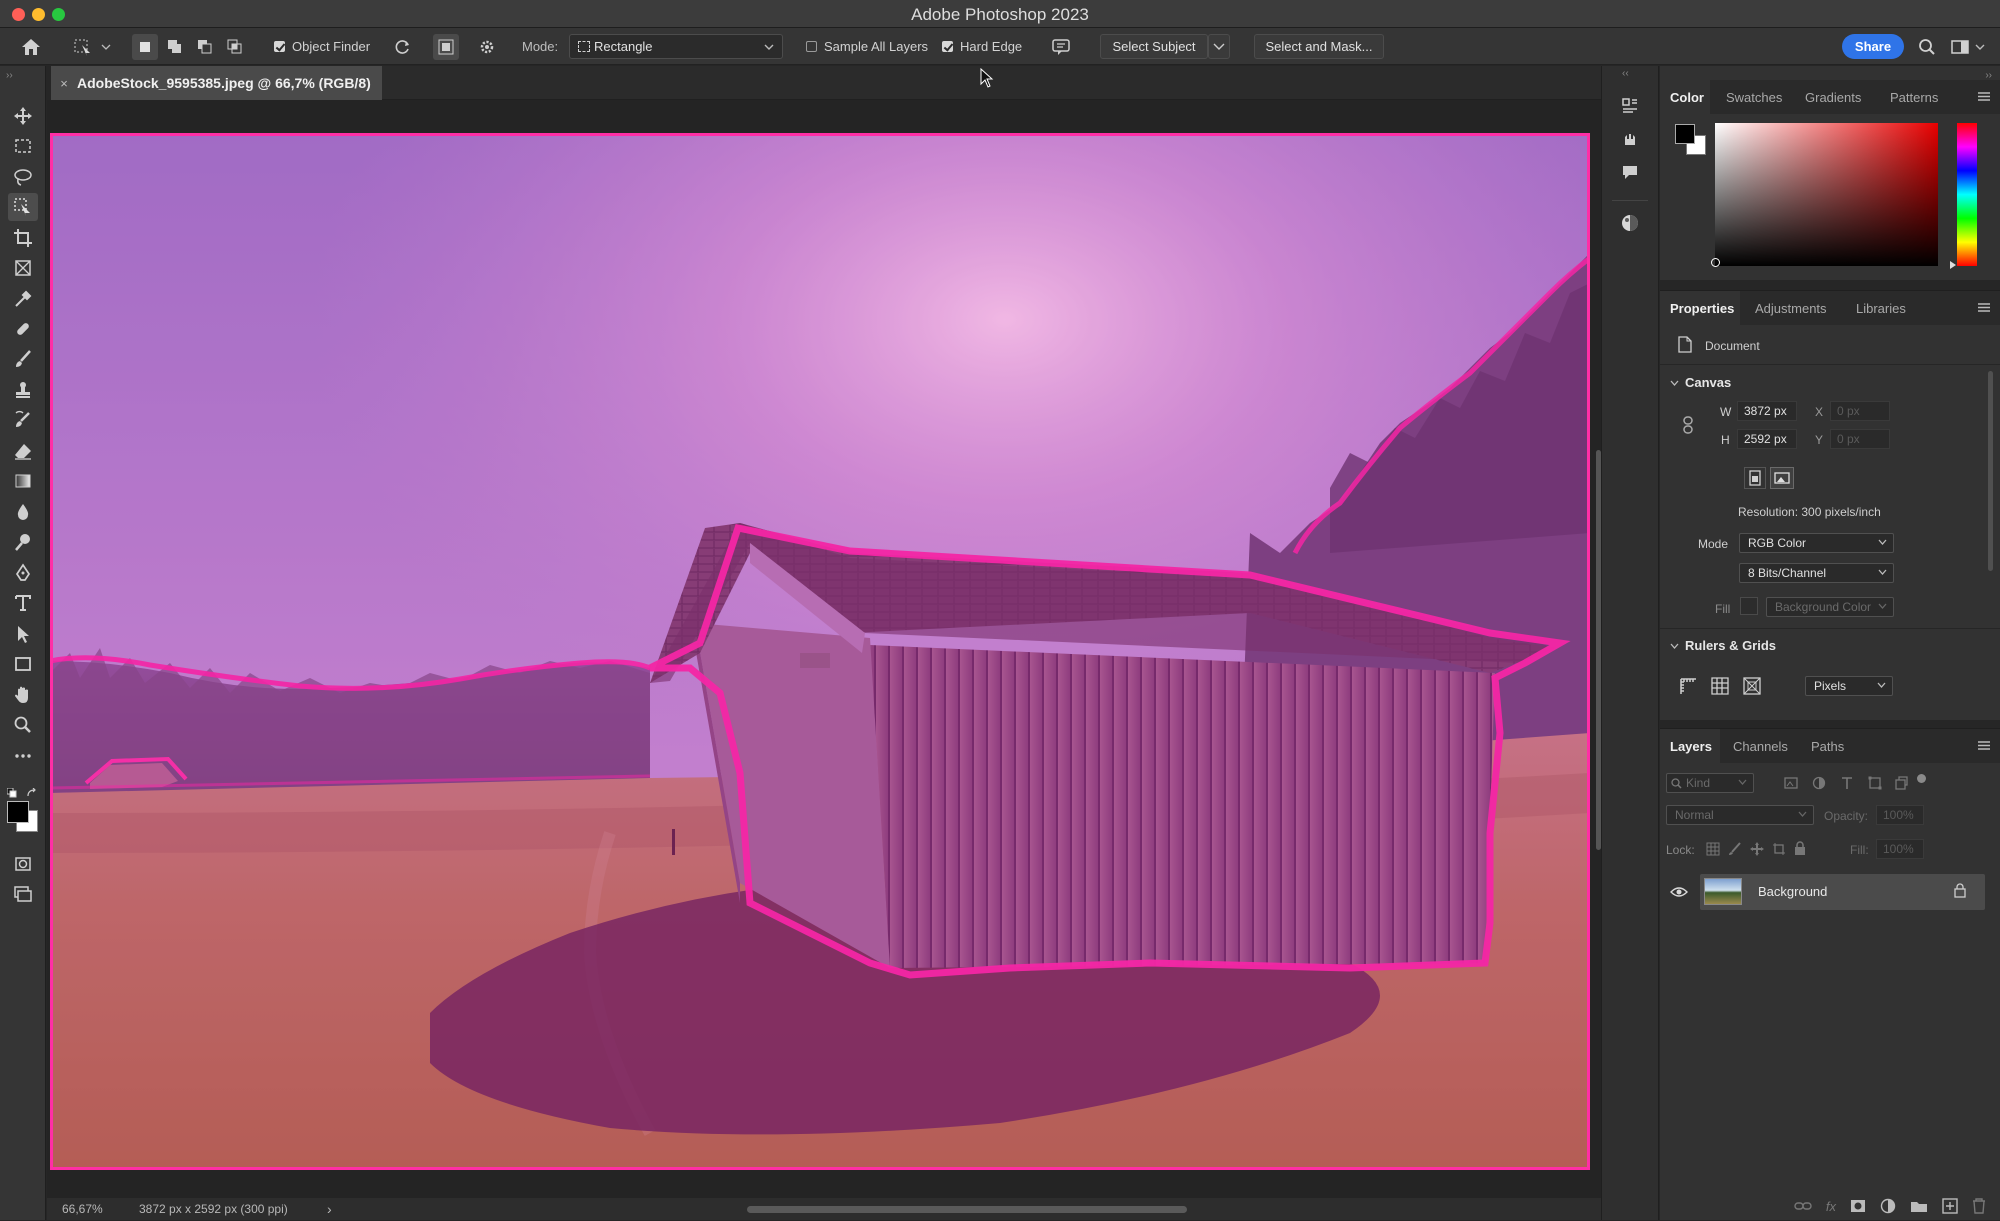  What do you see at coordinates (1900, 815) in the screenshot?
I see `opacity-input: 100%` at bounding box center [1900, 815].